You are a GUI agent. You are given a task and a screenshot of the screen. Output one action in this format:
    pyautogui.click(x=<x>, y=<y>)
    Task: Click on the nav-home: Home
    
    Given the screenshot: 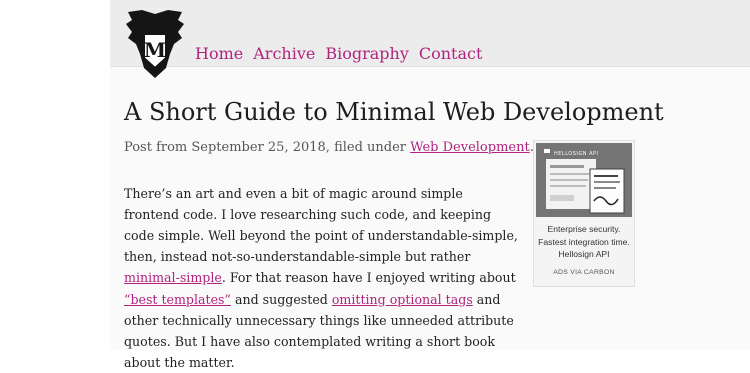 What is the action you would take?
    pyautogui.click(x=219, y=54)
    